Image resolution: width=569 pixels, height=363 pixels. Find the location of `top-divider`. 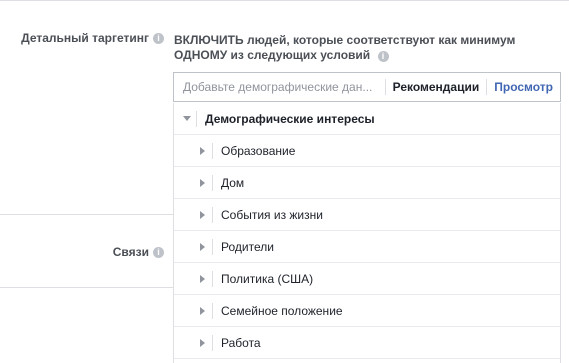

top-divider is located at coordinates (284, 0).